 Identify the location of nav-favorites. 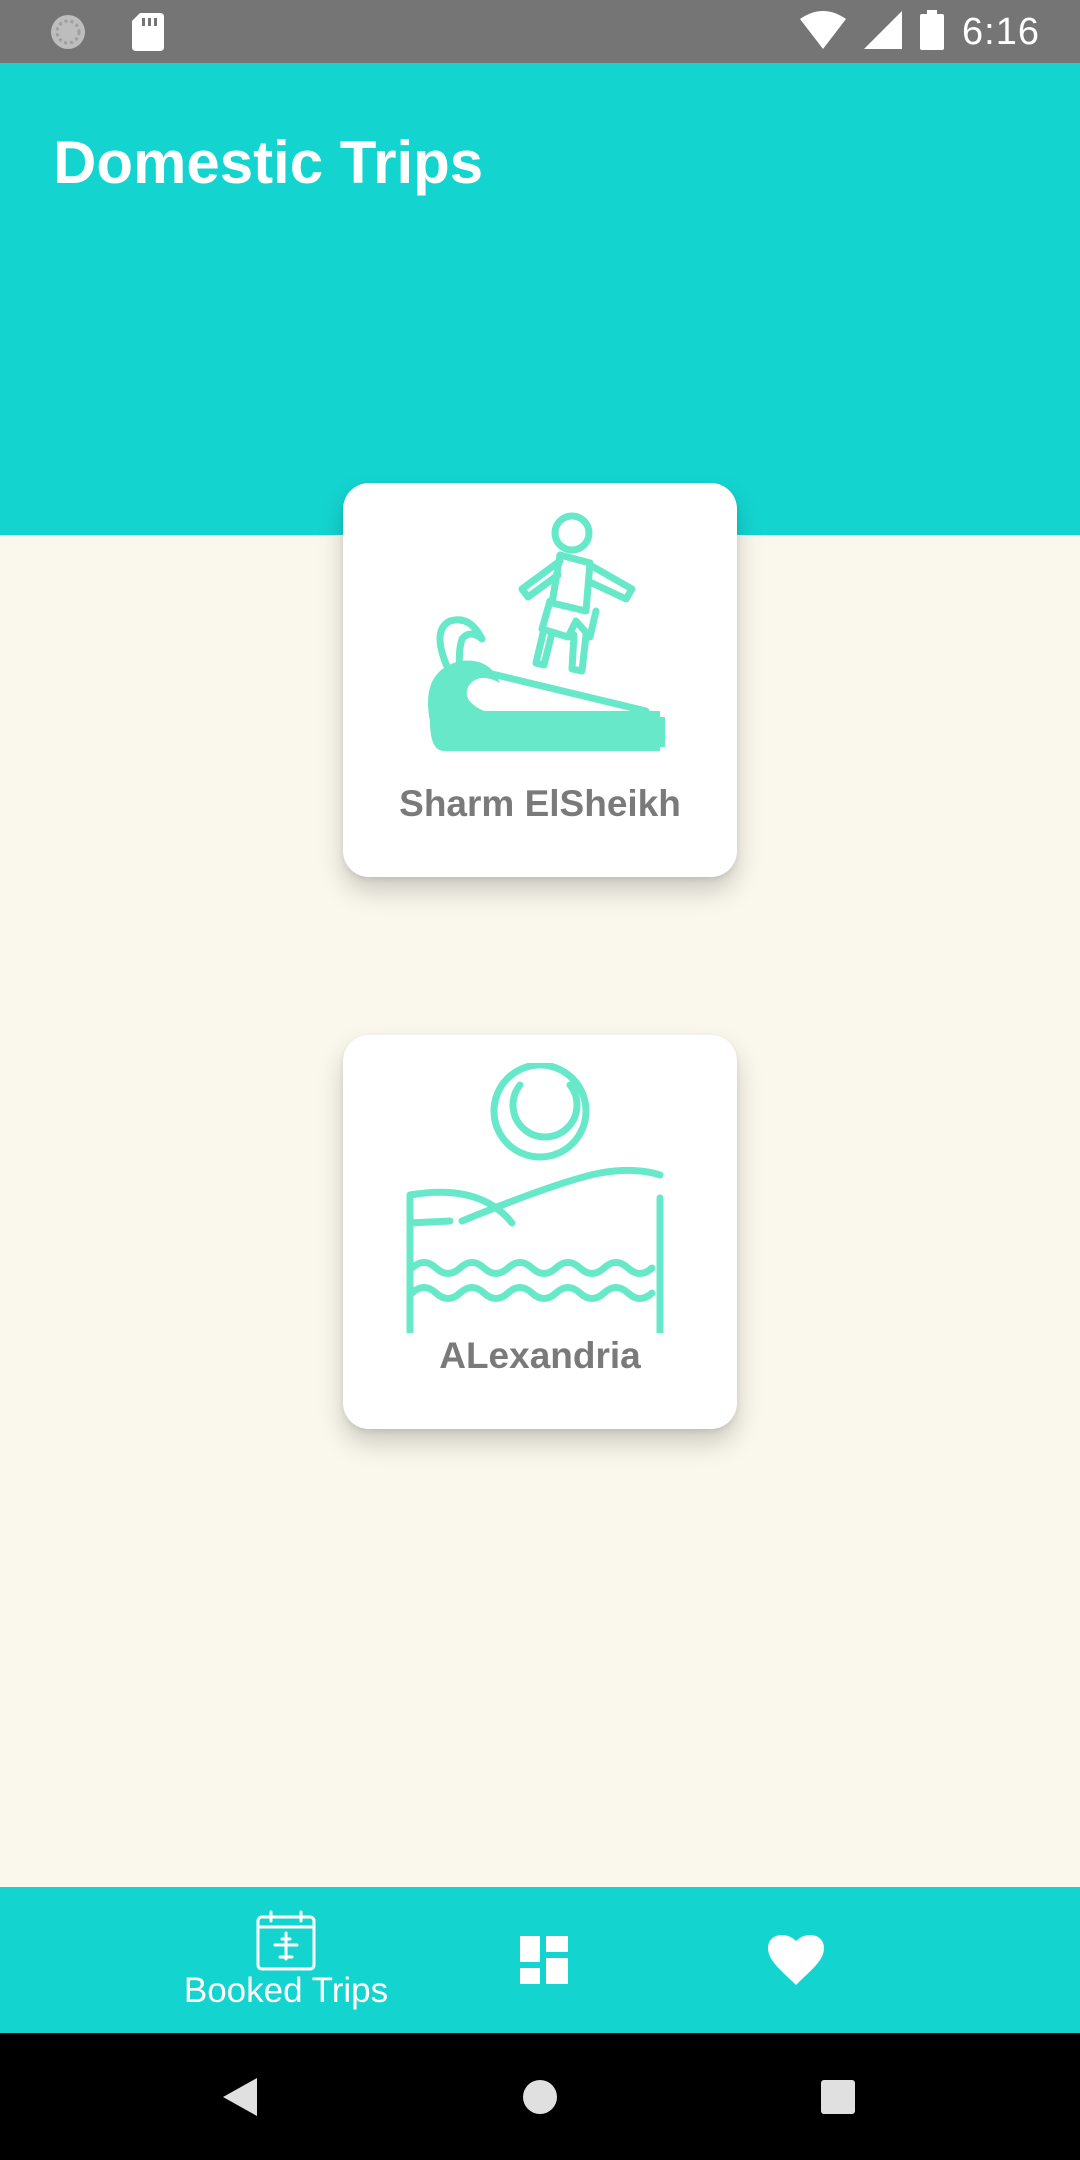
(796, 1960).